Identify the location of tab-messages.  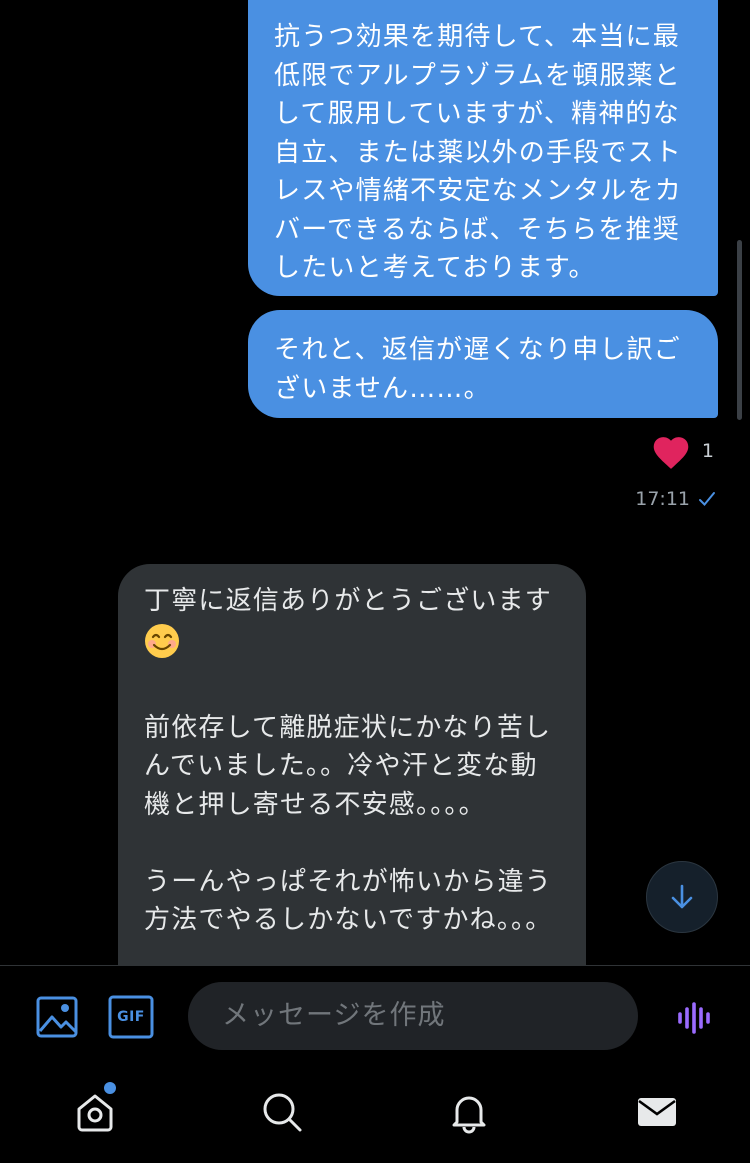
(657, 1112).